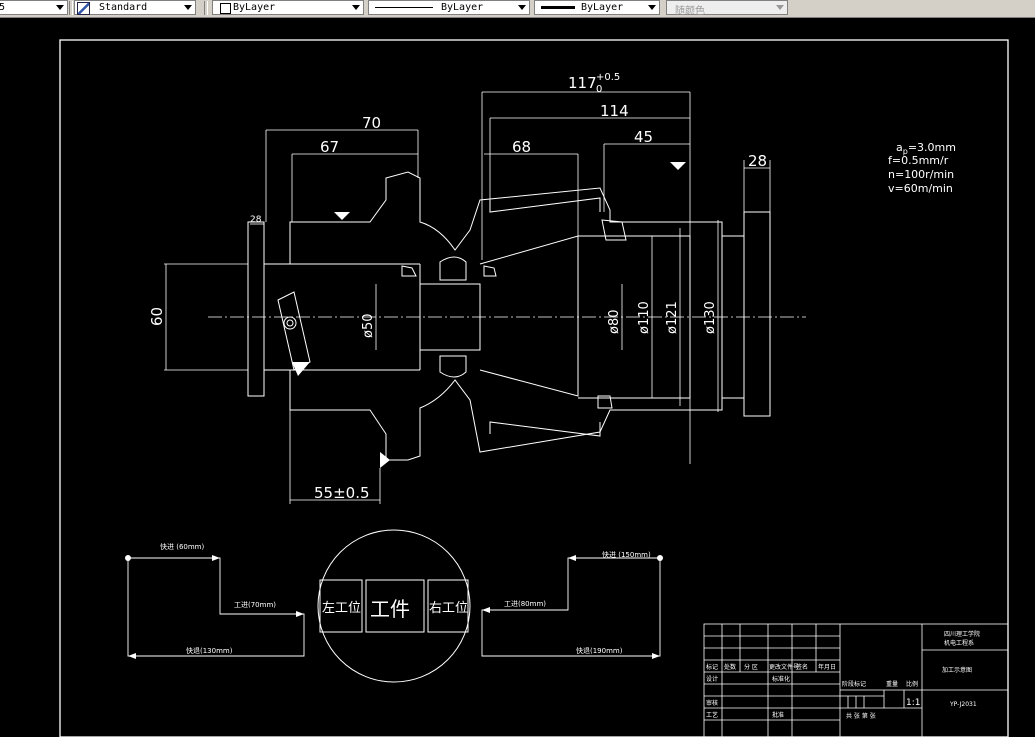 This screenshot has width=1035, height=737. I want to click on dim-45: 45, so click(643, 137).